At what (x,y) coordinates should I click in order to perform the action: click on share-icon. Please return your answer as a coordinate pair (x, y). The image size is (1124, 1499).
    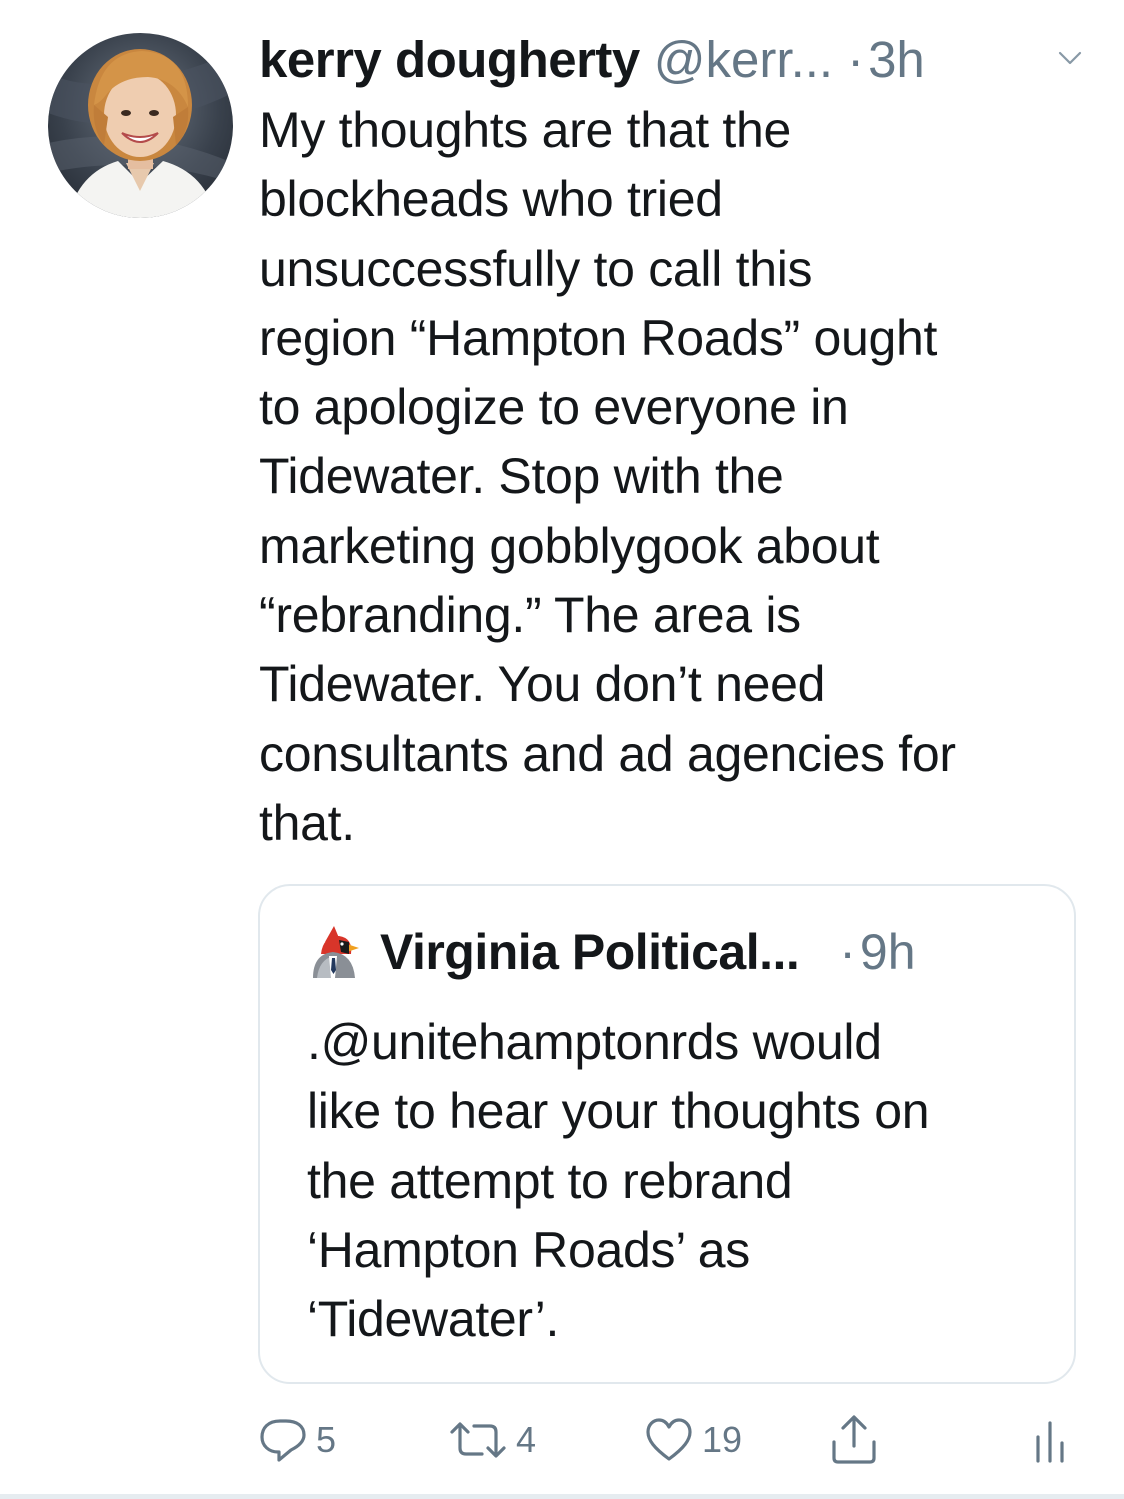
    Looking at the image, I should click on (854, 1440).